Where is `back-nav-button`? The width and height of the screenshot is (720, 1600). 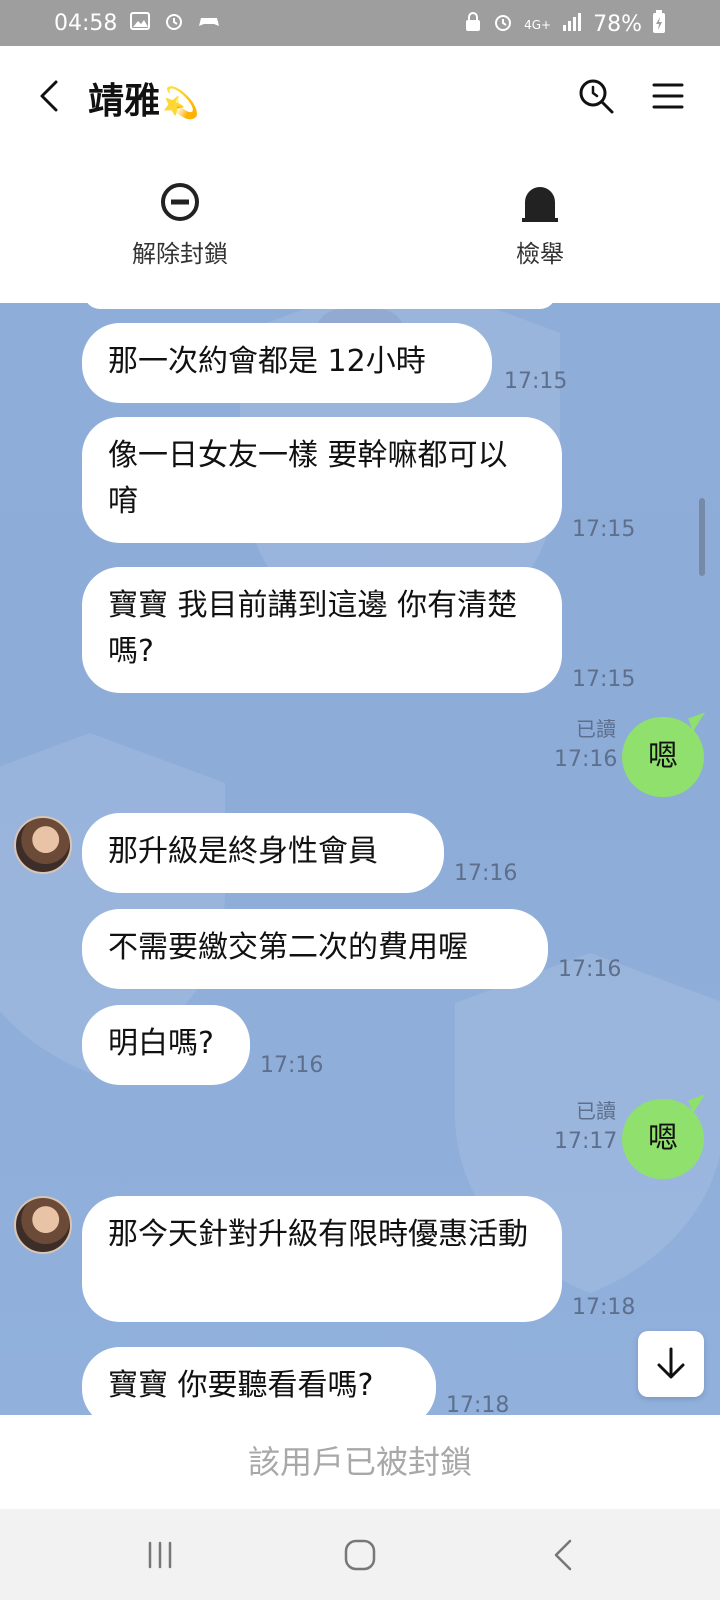
back-nav-button is located at coordinates (564, 1555).